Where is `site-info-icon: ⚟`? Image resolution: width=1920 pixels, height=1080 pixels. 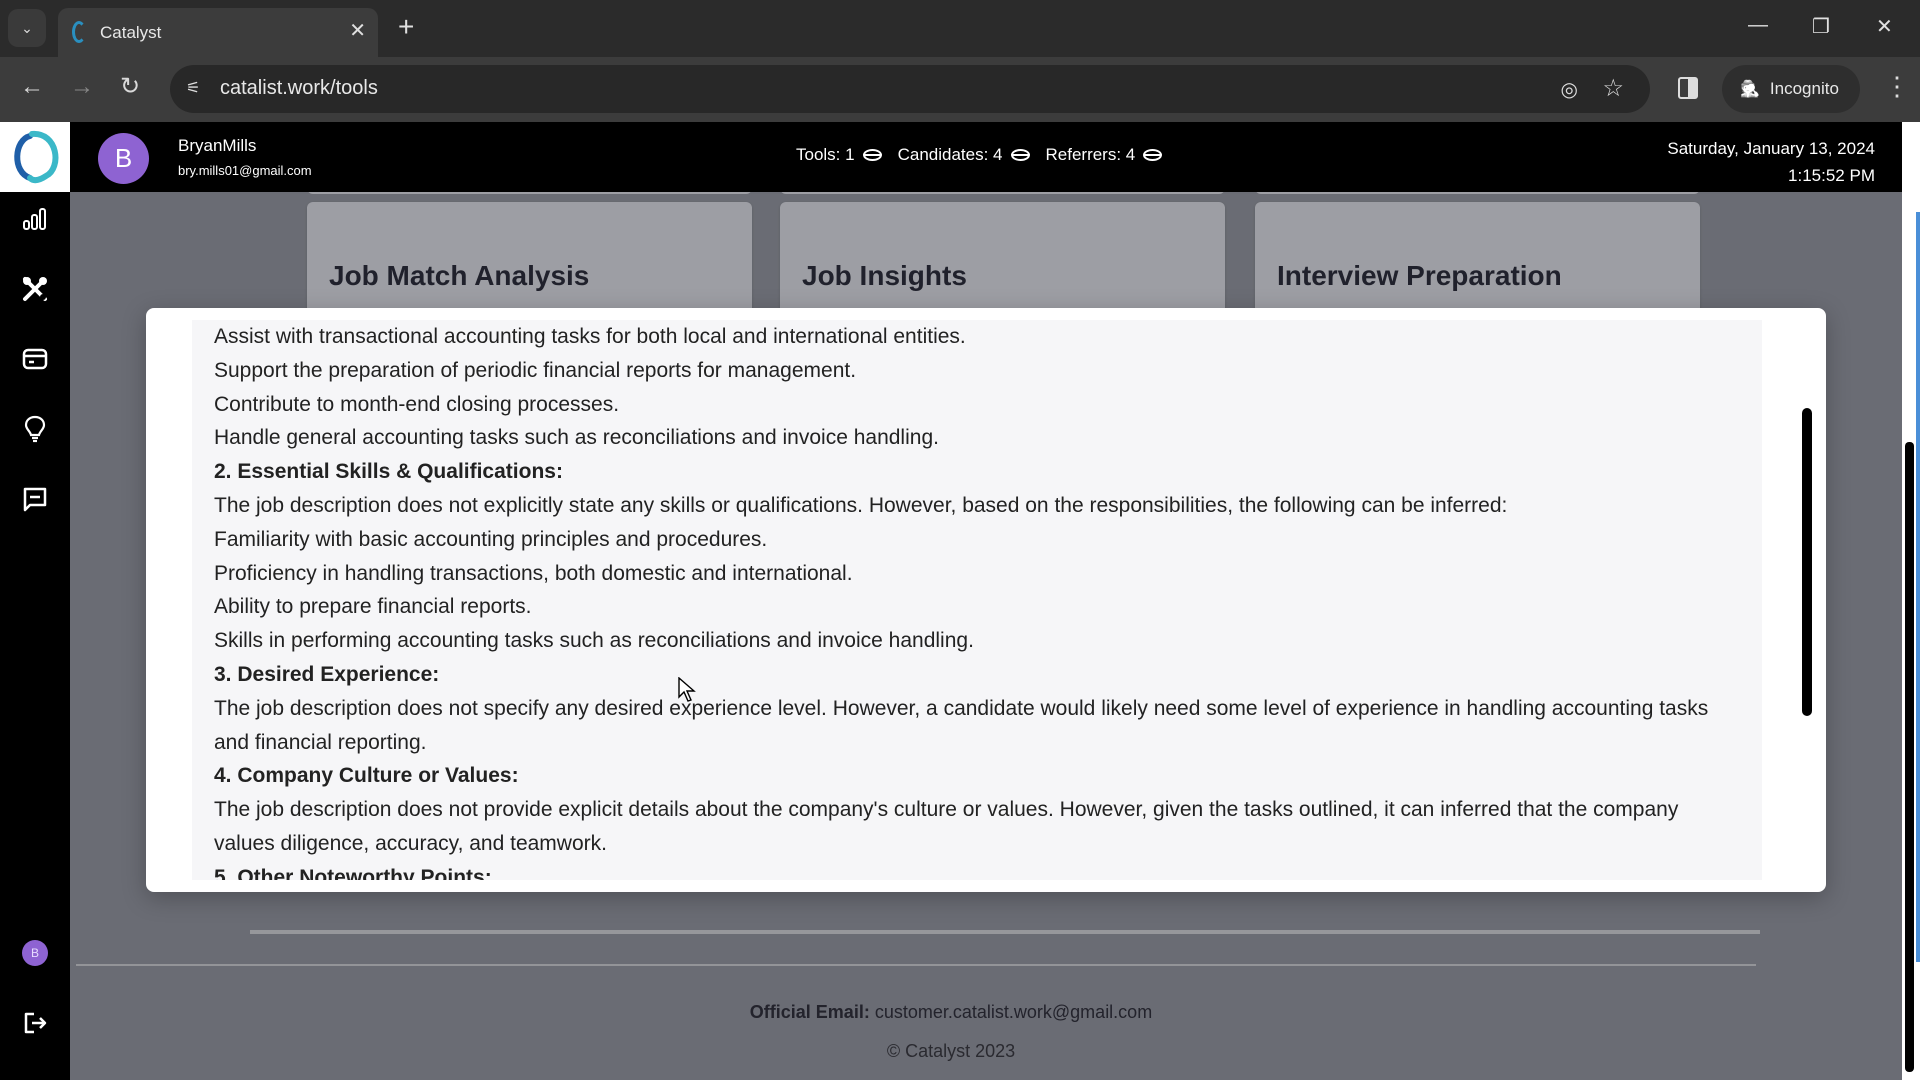
site-info-icon: ⚟ is located at coordinates (197, 89).